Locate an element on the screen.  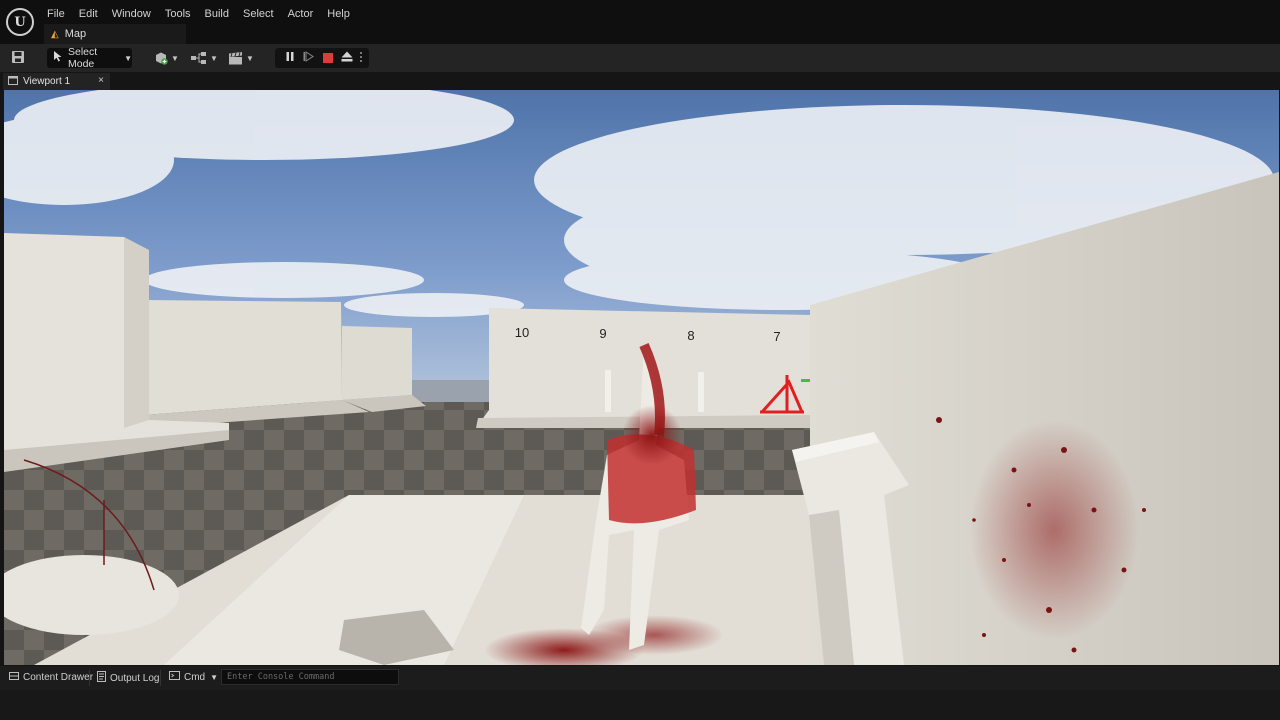
terminal-icon is located at coordinates (174, 677).